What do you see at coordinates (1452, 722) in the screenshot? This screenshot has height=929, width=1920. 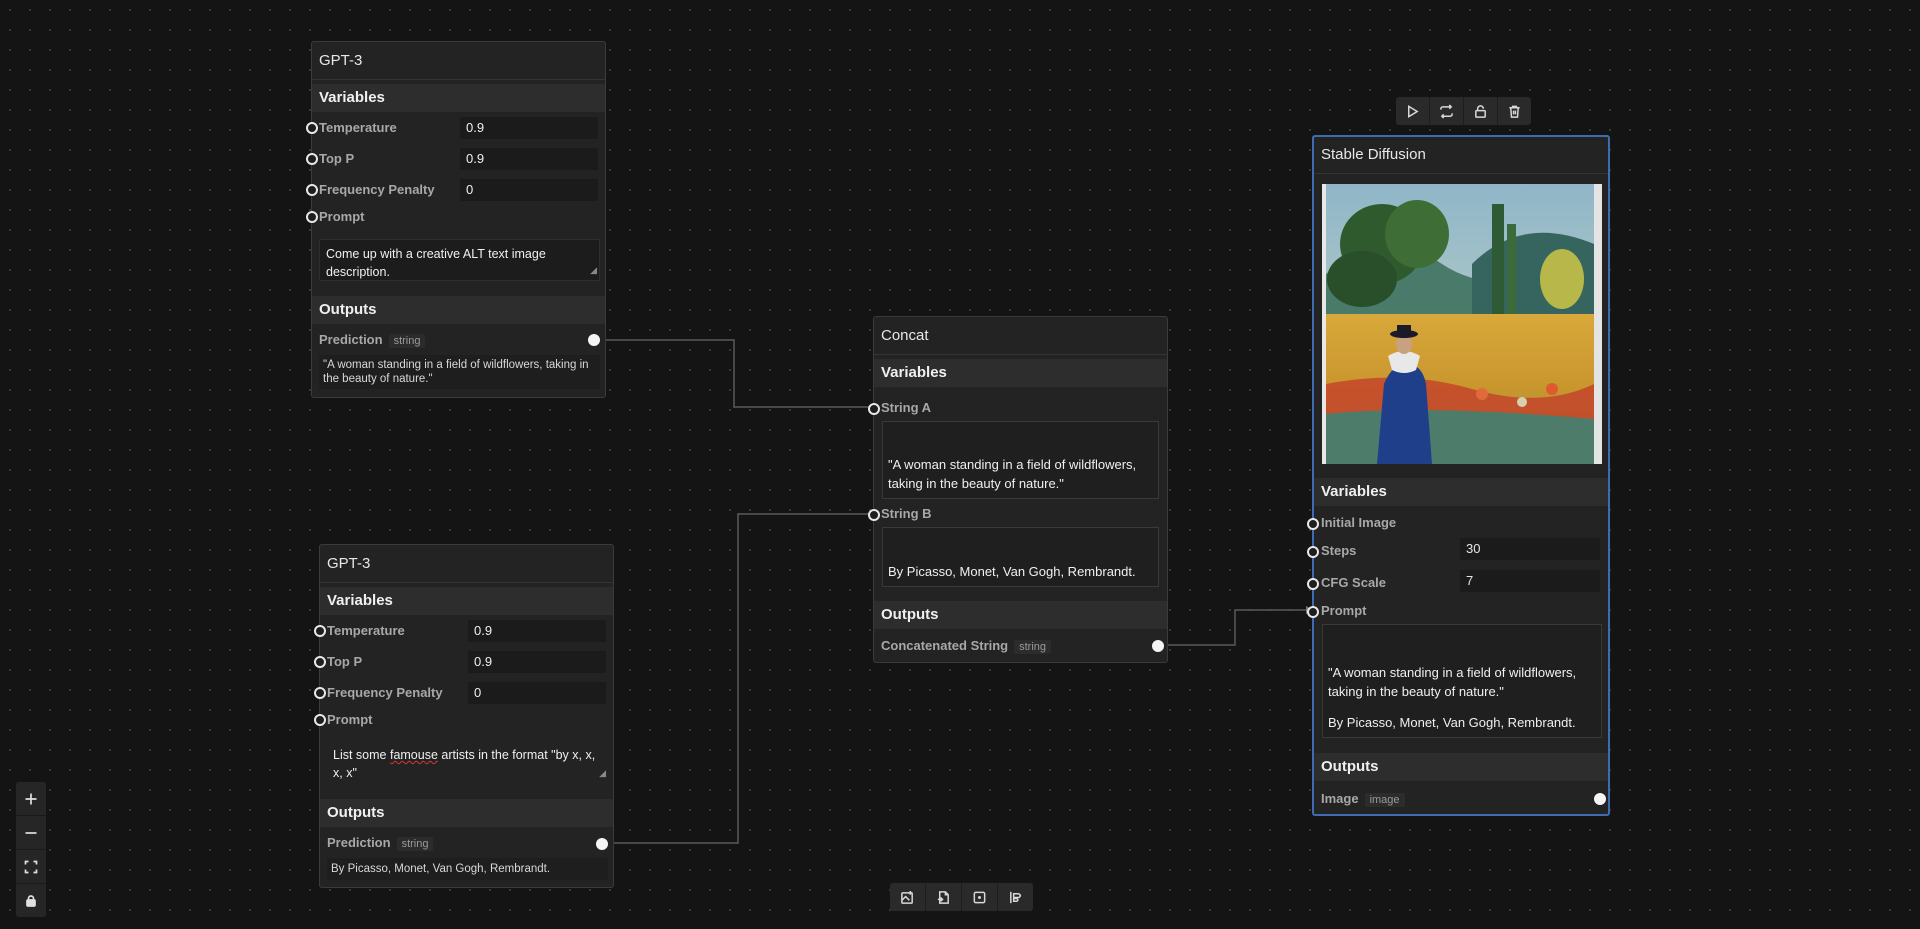 I see `prompt-line-2: By Picasso, Monet, Van Gogh, Rembrandt.` at bounding box center [1452, 722].